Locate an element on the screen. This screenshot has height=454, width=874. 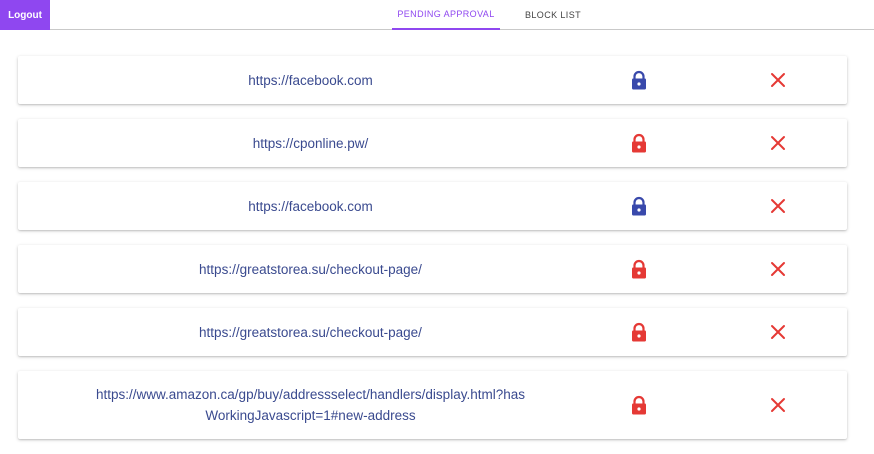
top-bar: Logout PENDING APPROVAL BLOCK LIST is located at coordinates (437, 15).